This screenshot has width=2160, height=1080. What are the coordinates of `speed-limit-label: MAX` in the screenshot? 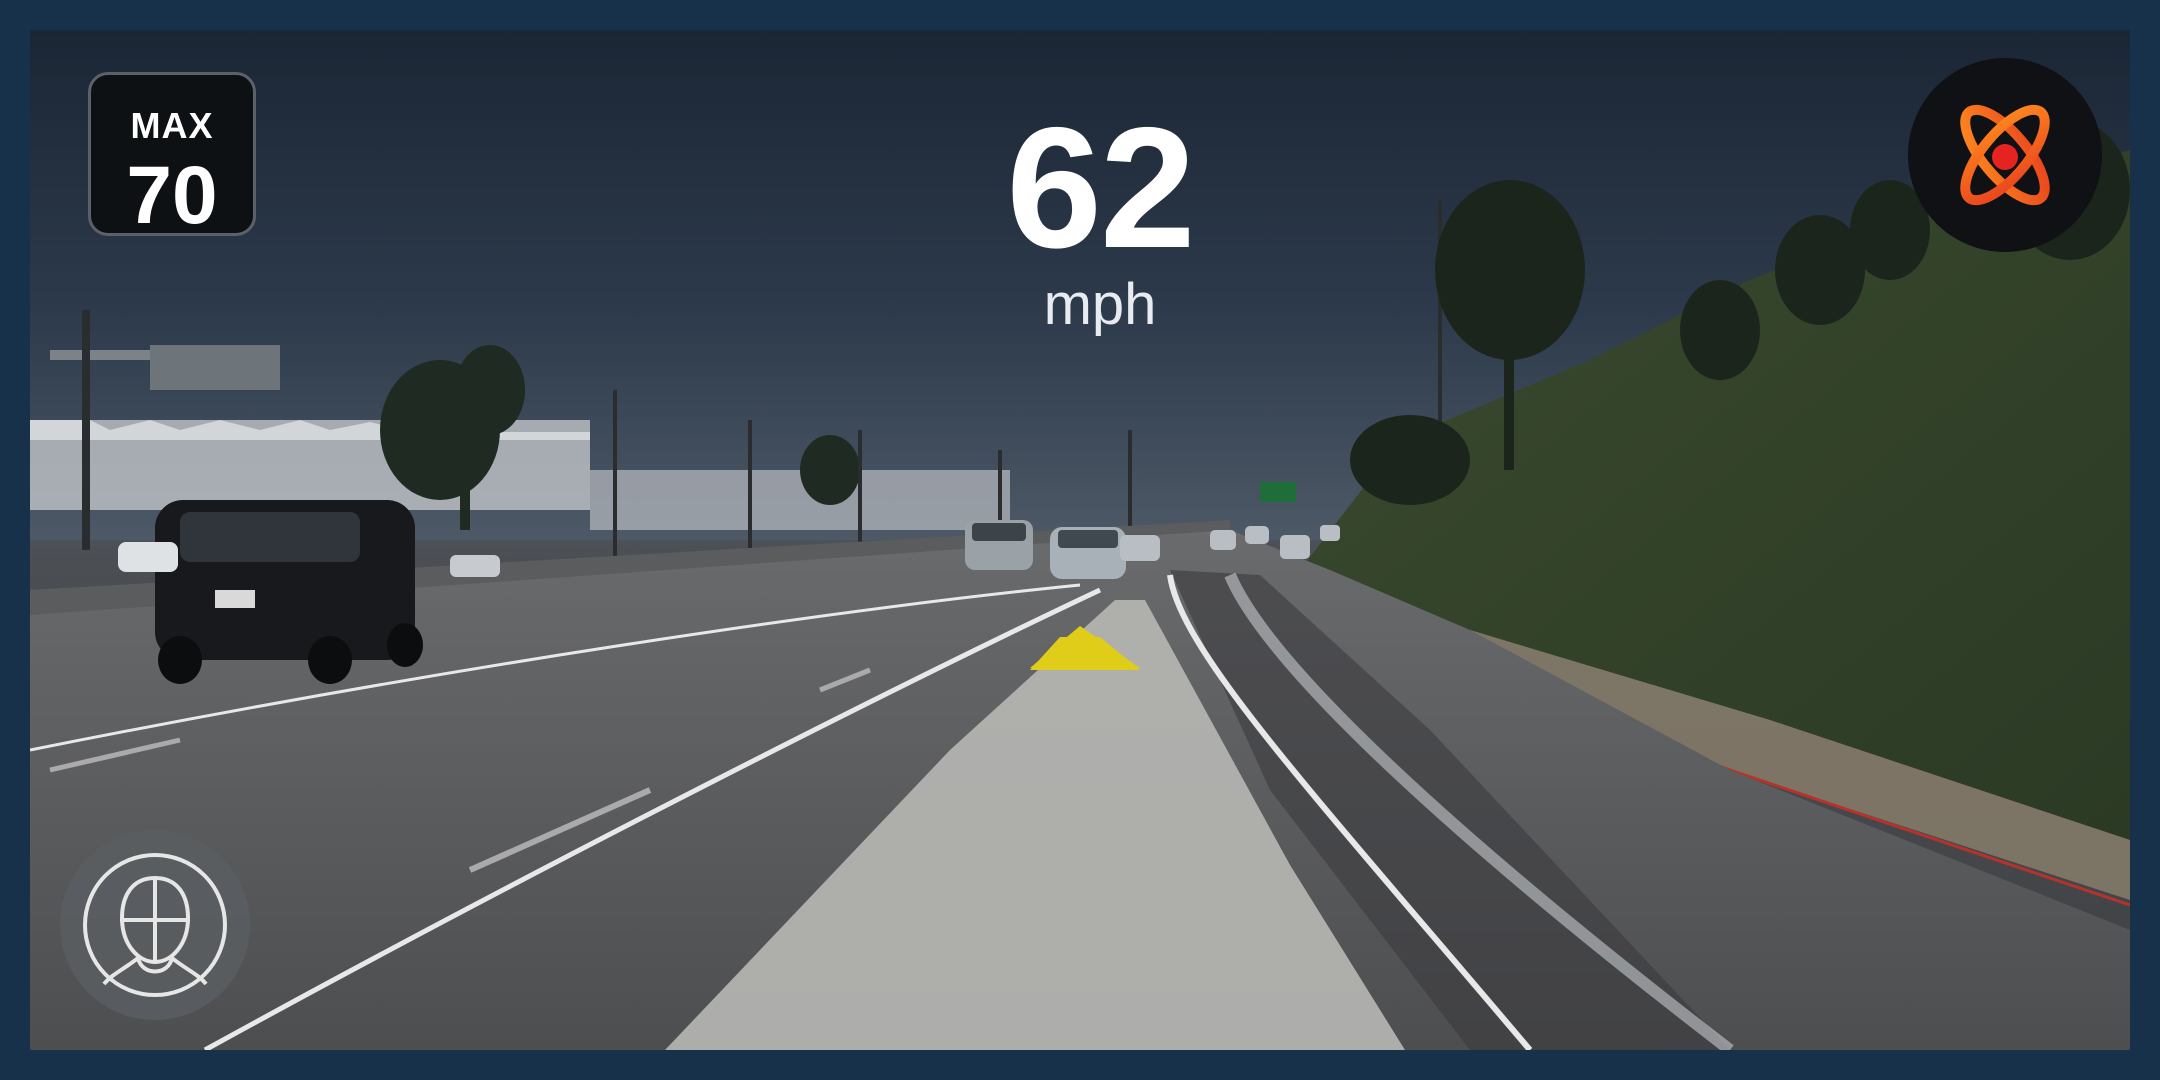 It's located at (172, 125).